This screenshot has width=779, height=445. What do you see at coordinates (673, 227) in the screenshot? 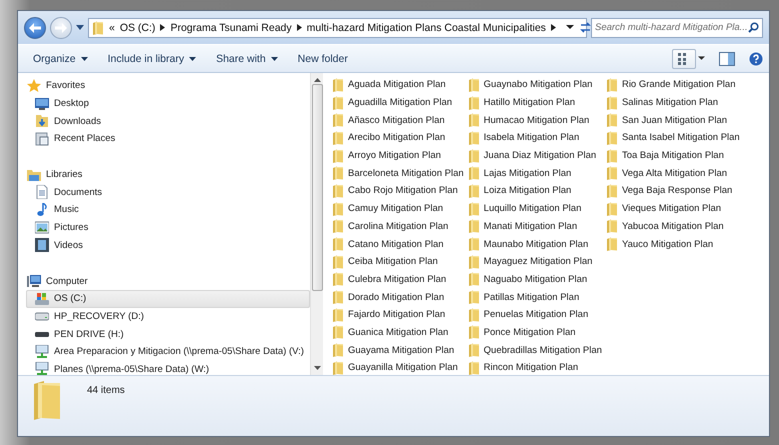
I see `folder-item: Yabucoa Mitigation Plan` at bounding box center [673, 227].